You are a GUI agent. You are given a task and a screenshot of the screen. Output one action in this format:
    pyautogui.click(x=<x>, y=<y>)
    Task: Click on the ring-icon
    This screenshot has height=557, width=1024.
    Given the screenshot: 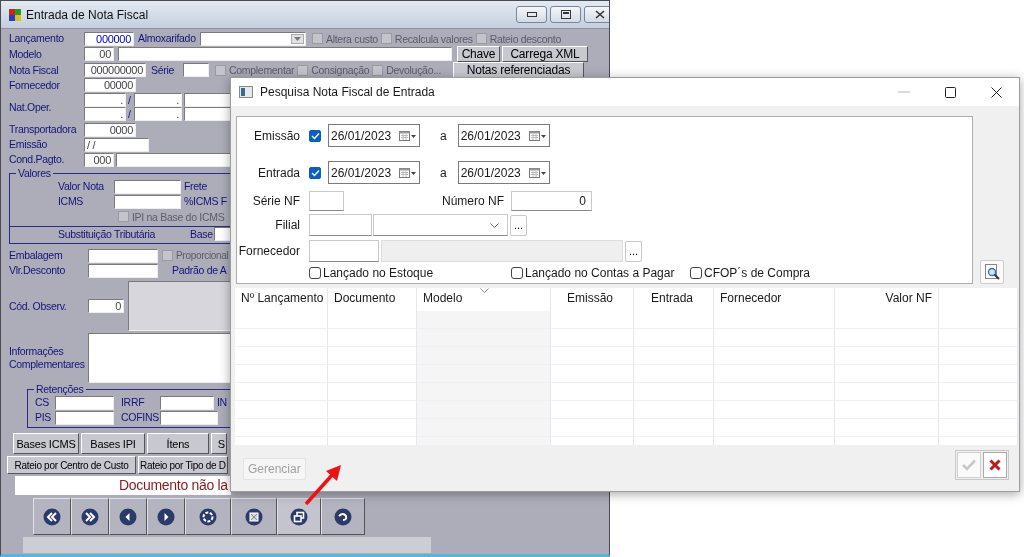 What is the action you would take?
    pyautogui.click(x=208, y=516)
    